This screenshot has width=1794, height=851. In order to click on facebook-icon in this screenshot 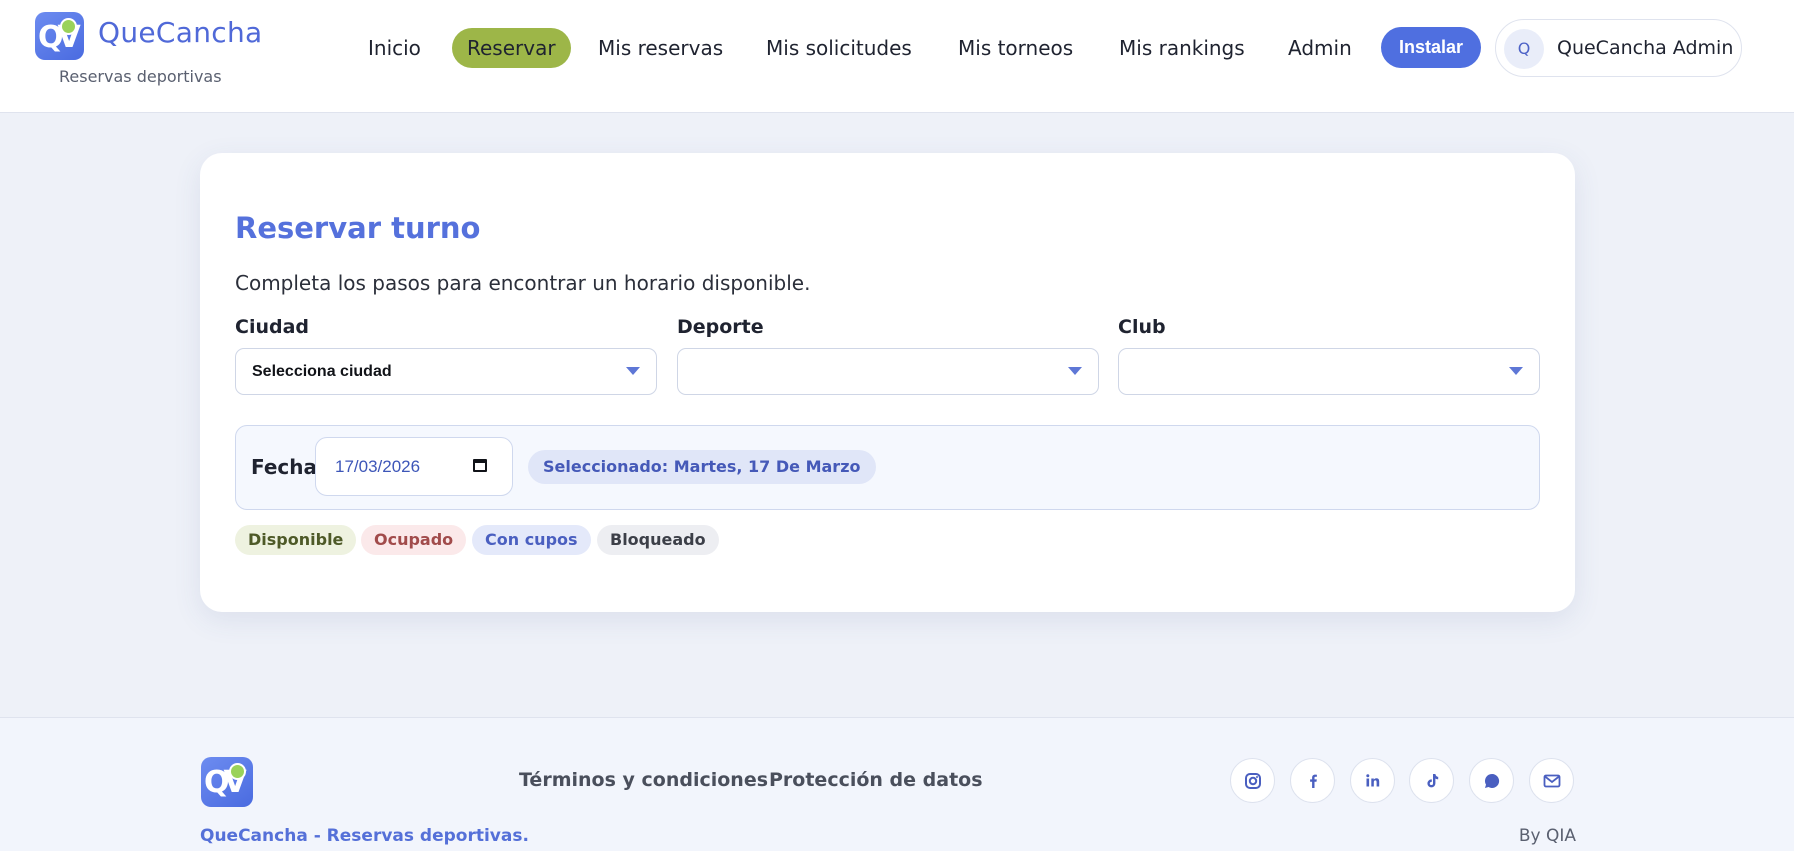, I will do `click(1312, 780)`.